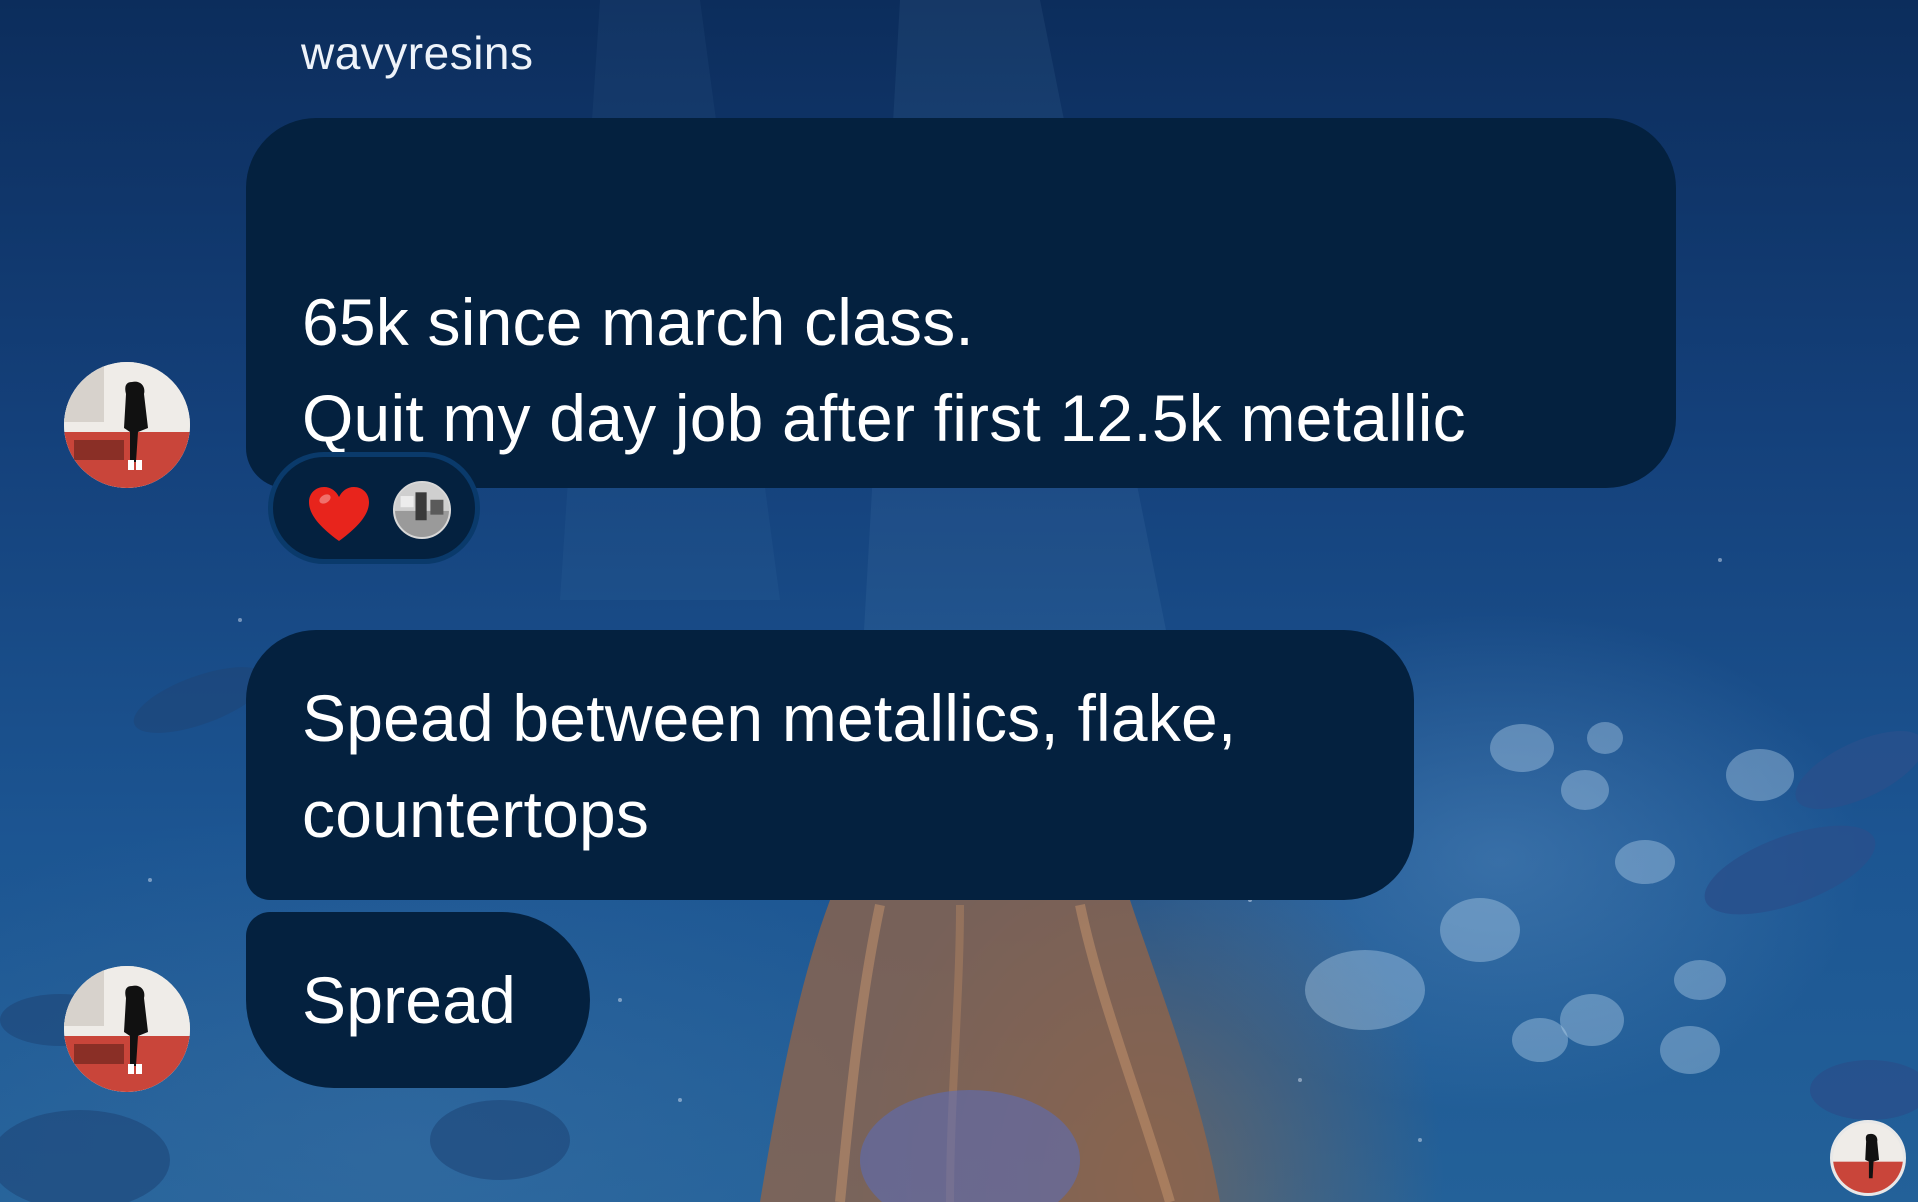  I want to click on message-line: 65k since march class., so click(638, 322).